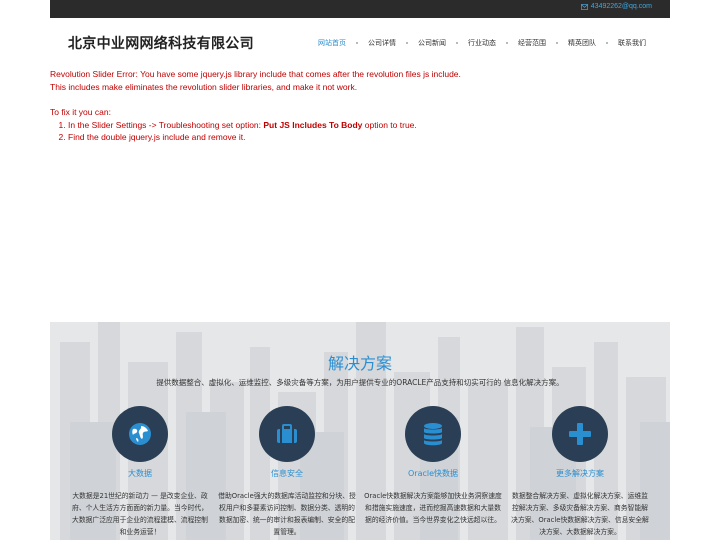  I want to click on briefcase-icon, so click(287, 433).